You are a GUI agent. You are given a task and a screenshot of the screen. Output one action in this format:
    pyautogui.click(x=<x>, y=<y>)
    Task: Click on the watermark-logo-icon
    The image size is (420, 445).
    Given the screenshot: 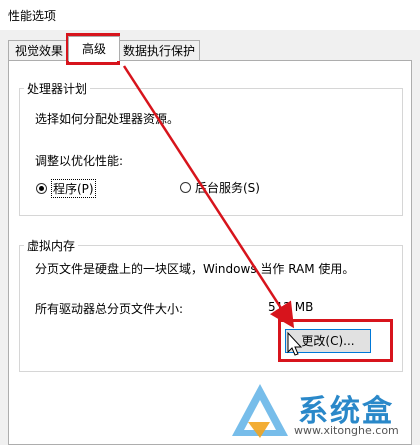 What is the action you would take?
    pyautogui.click(x=260, y=411)
    